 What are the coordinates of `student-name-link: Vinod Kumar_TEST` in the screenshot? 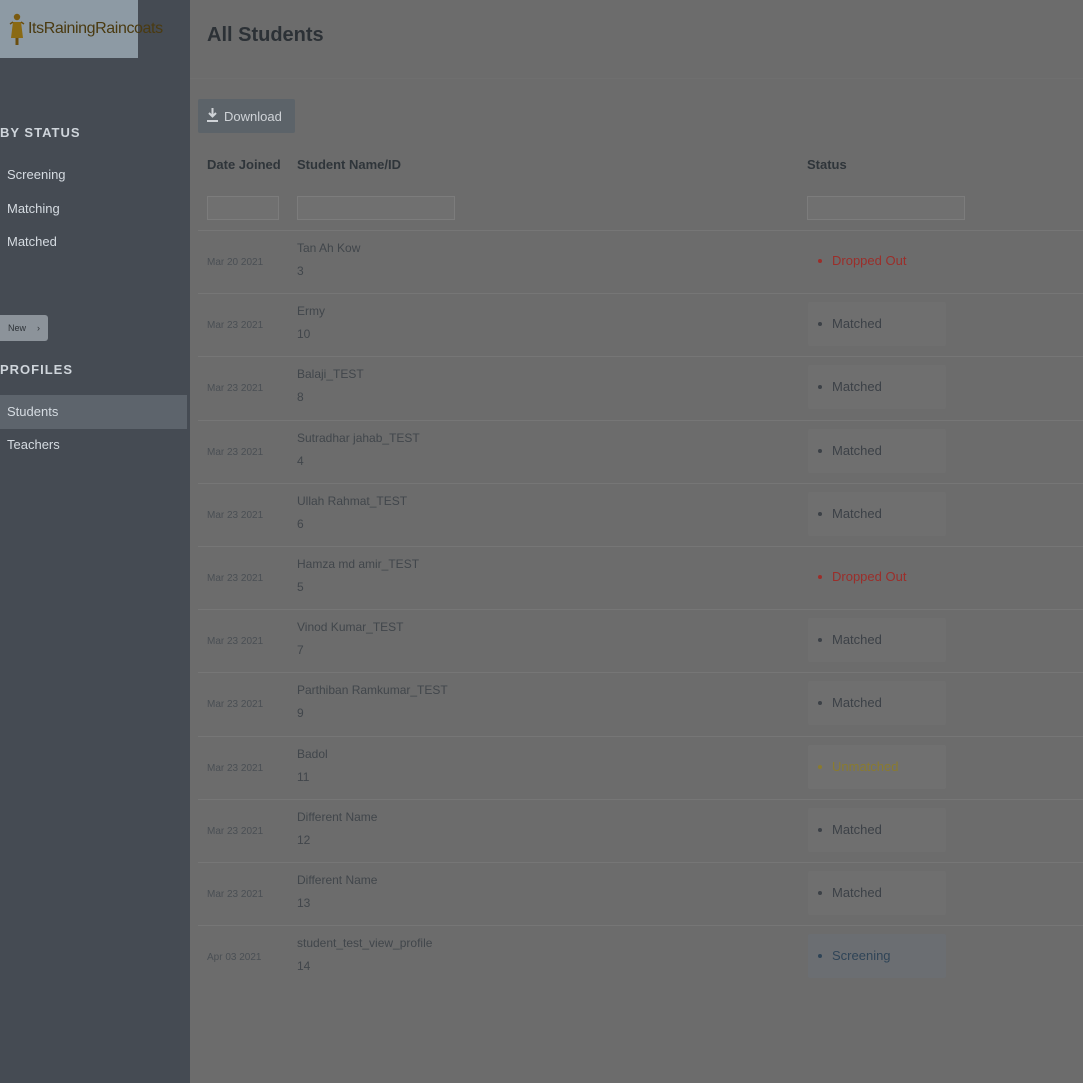 It's located at (350, 627).